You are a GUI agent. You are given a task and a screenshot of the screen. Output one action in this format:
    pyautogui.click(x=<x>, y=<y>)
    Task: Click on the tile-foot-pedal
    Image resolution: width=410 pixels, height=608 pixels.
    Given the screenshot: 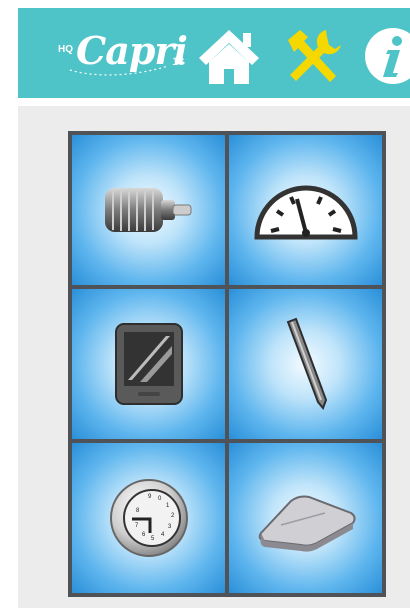 What is the action you would take?
    pyautogui.click(x=305, y=518)
    